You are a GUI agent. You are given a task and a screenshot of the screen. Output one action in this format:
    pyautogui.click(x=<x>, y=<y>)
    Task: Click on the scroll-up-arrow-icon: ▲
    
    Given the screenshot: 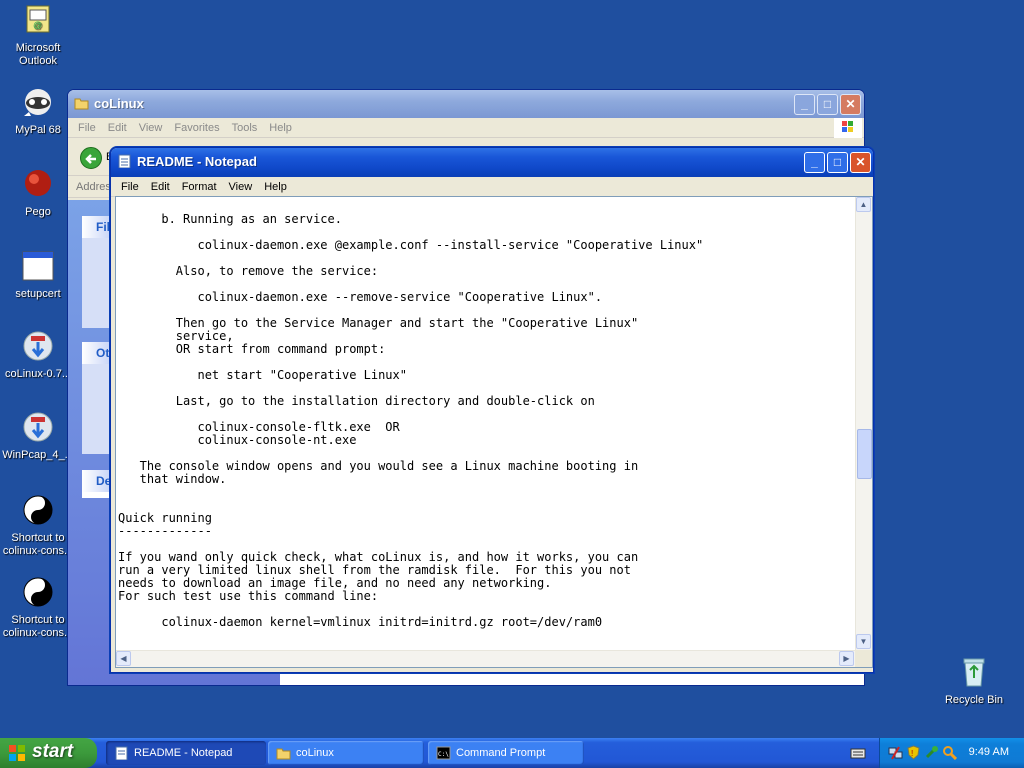 What is the action you would take?
    pyautogui.click(x=863, y=204)
    